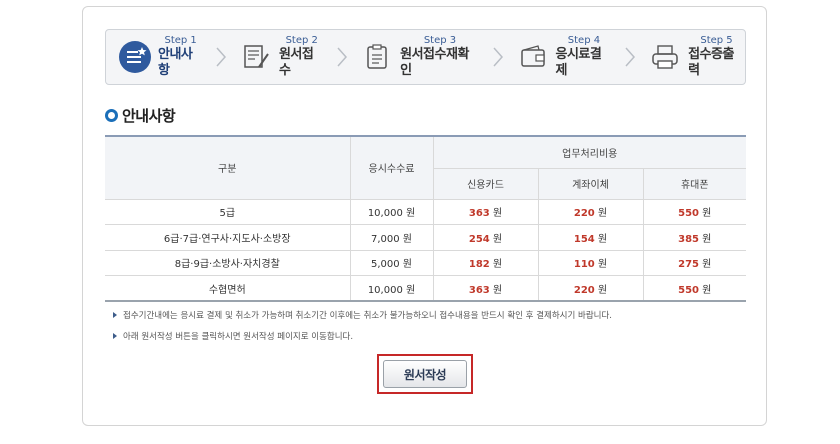 The width and height of the screenshot is (840, 444). I want to click on apply-button: 원서작성, so click(425, 374).